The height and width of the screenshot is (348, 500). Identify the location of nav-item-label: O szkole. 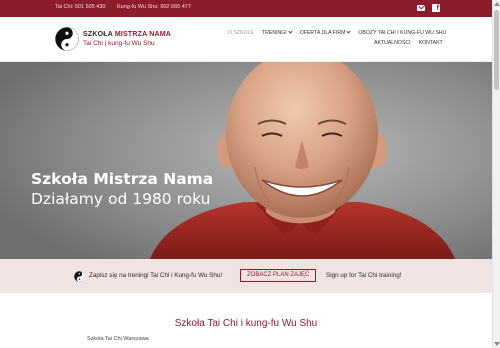
(241, 33).